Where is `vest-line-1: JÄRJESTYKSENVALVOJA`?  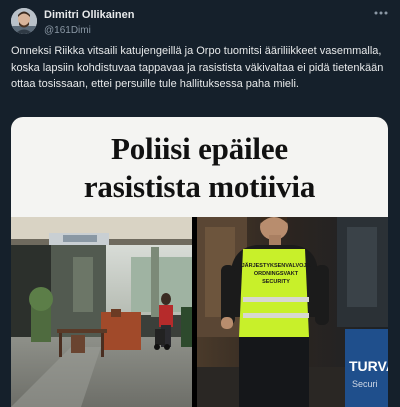
vest-line-1: JÄRJESTYKSENVALVOJA is located at coordinates (276, 265).